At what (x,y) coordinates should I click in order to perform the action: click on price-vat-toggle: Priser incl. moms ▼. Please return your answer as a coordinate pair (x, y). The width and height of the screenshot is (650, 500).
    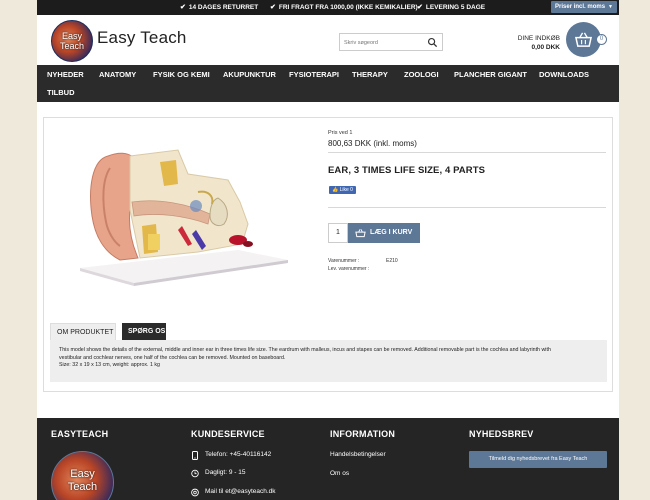
    Looking at the image, I should click on (584, 7).